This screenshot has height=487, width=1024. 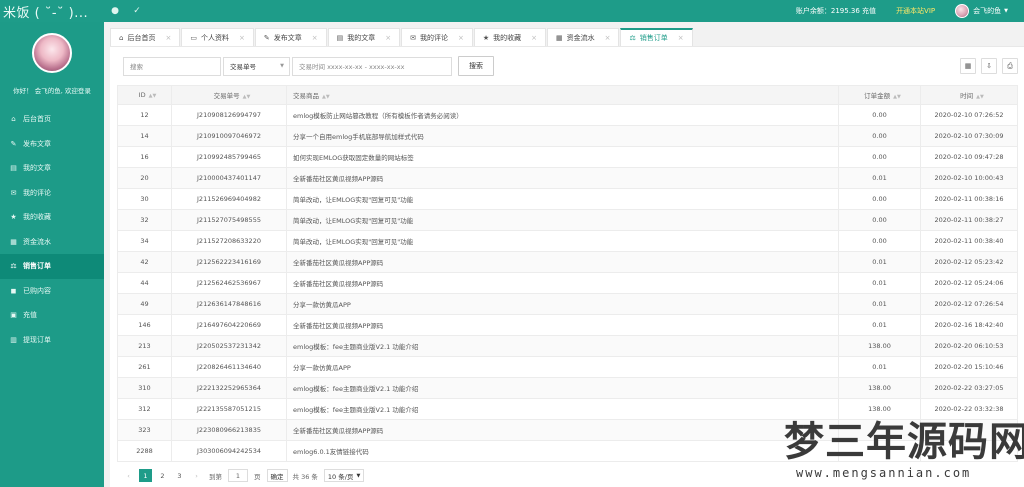 I want to click on sidebar-item-2: ▤ 我的文章, so click(x=52, y=168).